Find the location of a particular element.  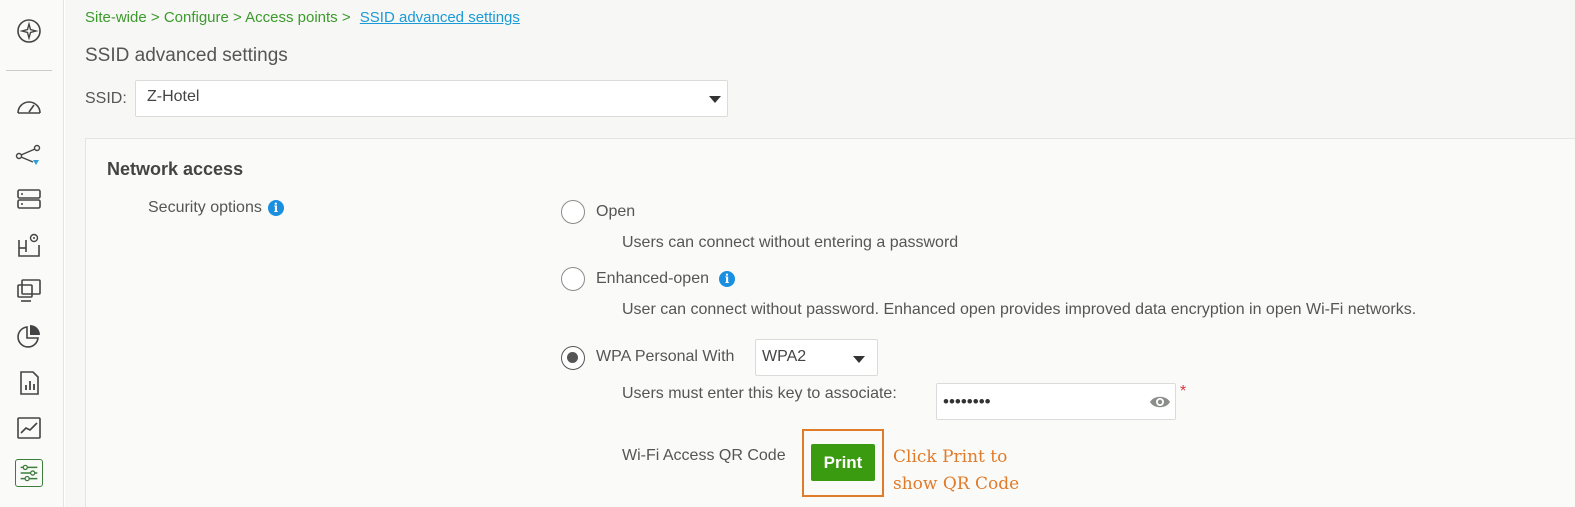

sidebar-divider is located at coordinates (29, 70).